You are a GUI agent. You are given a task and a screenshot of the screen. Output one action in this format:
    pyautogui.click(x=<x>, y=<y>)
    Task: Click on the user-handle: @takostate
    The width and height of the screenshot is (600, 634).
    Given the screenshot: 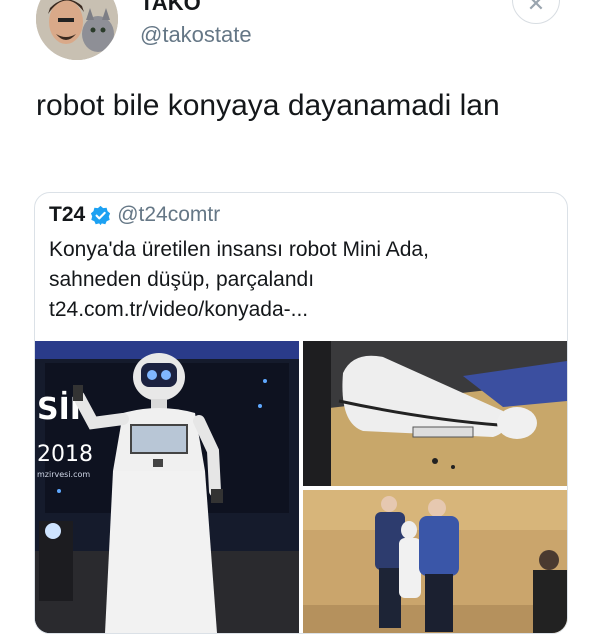 What is the action you would take?
    pyautogui.click(x=196, y=35)
    